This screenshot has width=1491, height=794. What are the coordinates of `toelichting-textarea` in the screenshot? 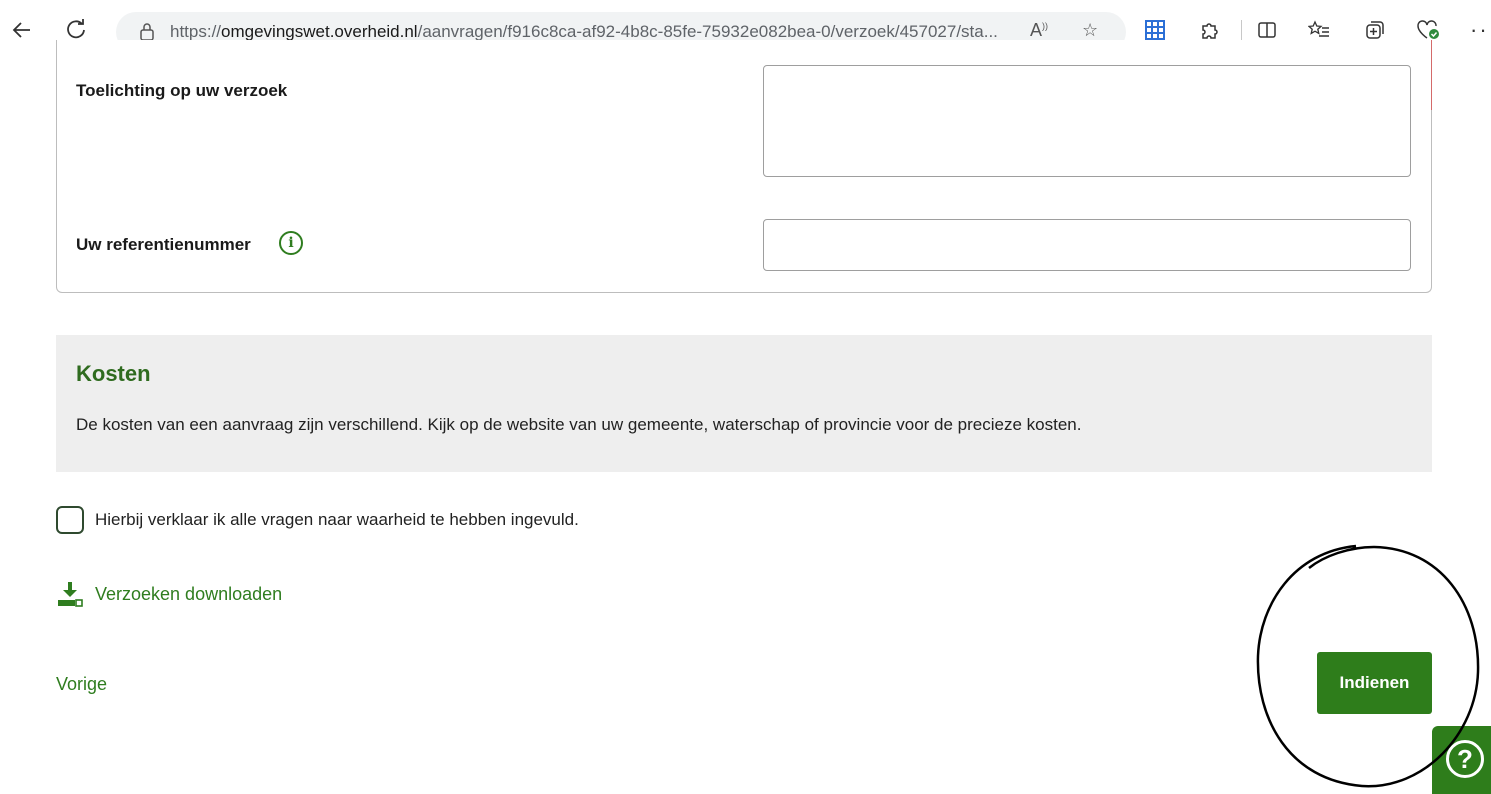 It's located at (1087, 121).